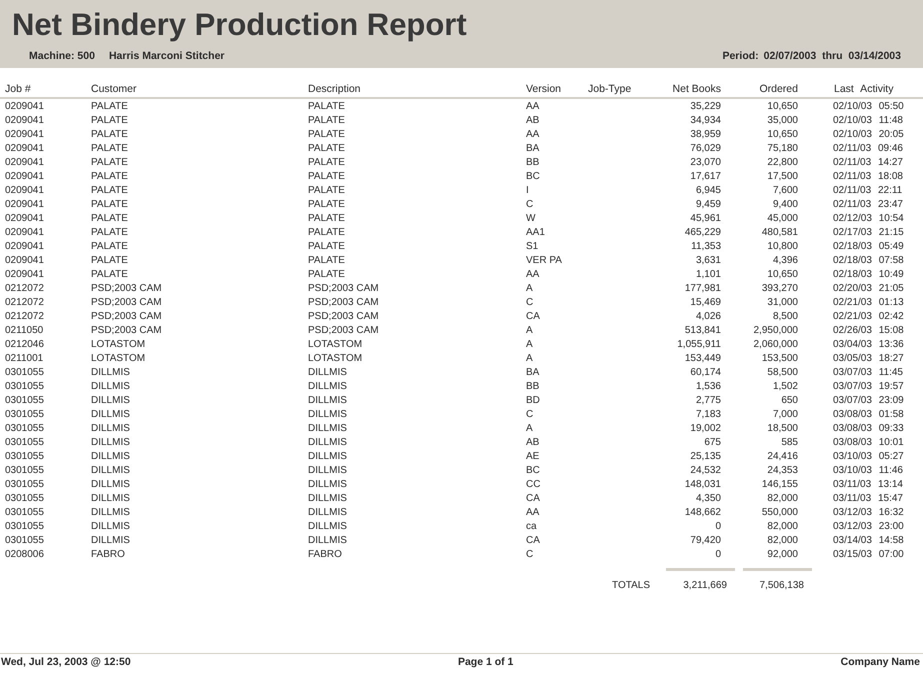  What do you see at coordinates (111, 527) in the screenshot?
I see `customer-cell-text: DILLMIS` at bounding box center [111, 527].